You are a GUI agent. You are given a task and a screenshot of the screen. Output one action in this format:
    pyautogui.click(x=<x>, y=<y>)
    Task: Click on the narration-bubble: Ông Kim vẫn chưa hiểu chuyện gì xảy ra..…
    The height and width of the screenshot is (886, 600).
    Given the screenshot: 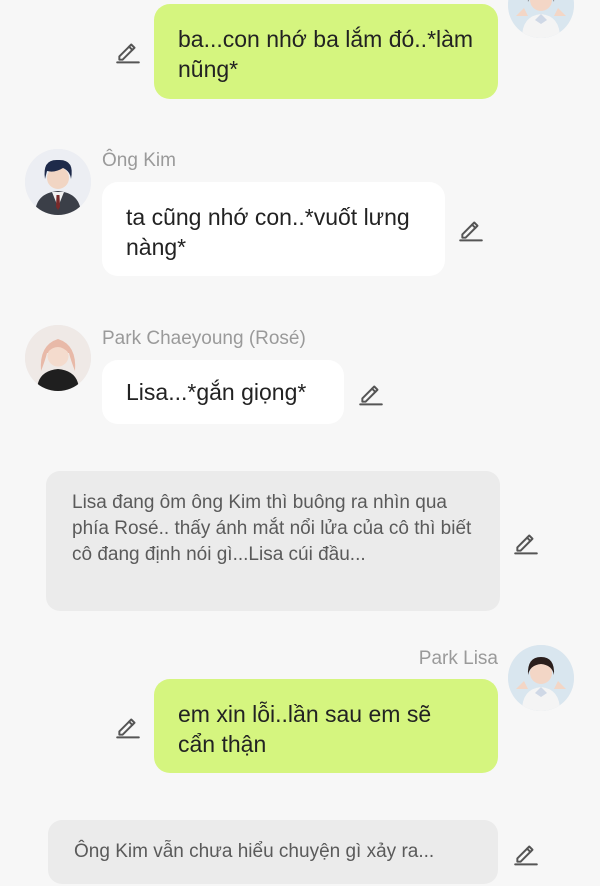 What is the action you would take?
    pyautogui.click(x=273, y=852)
    